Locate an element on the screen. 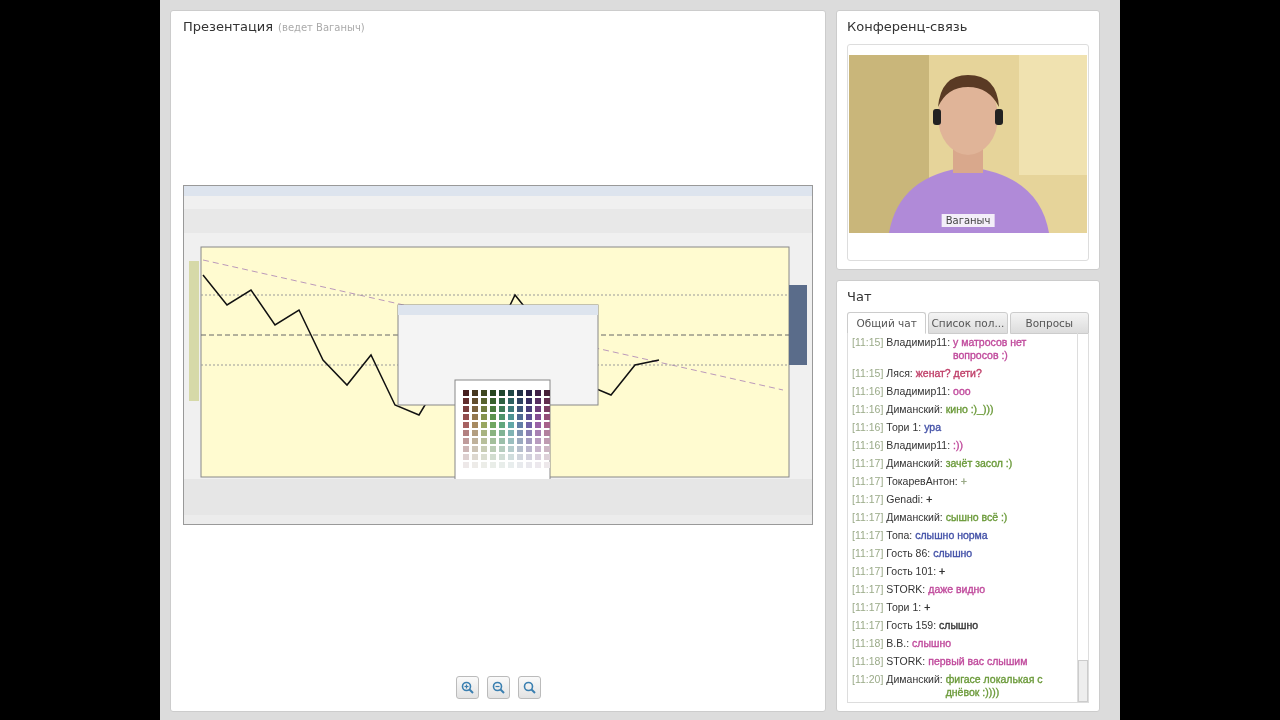 Image resolution: width=1280 pixels, height=720 pixels. zoom-out-icon is located at coordinates (498, 687).